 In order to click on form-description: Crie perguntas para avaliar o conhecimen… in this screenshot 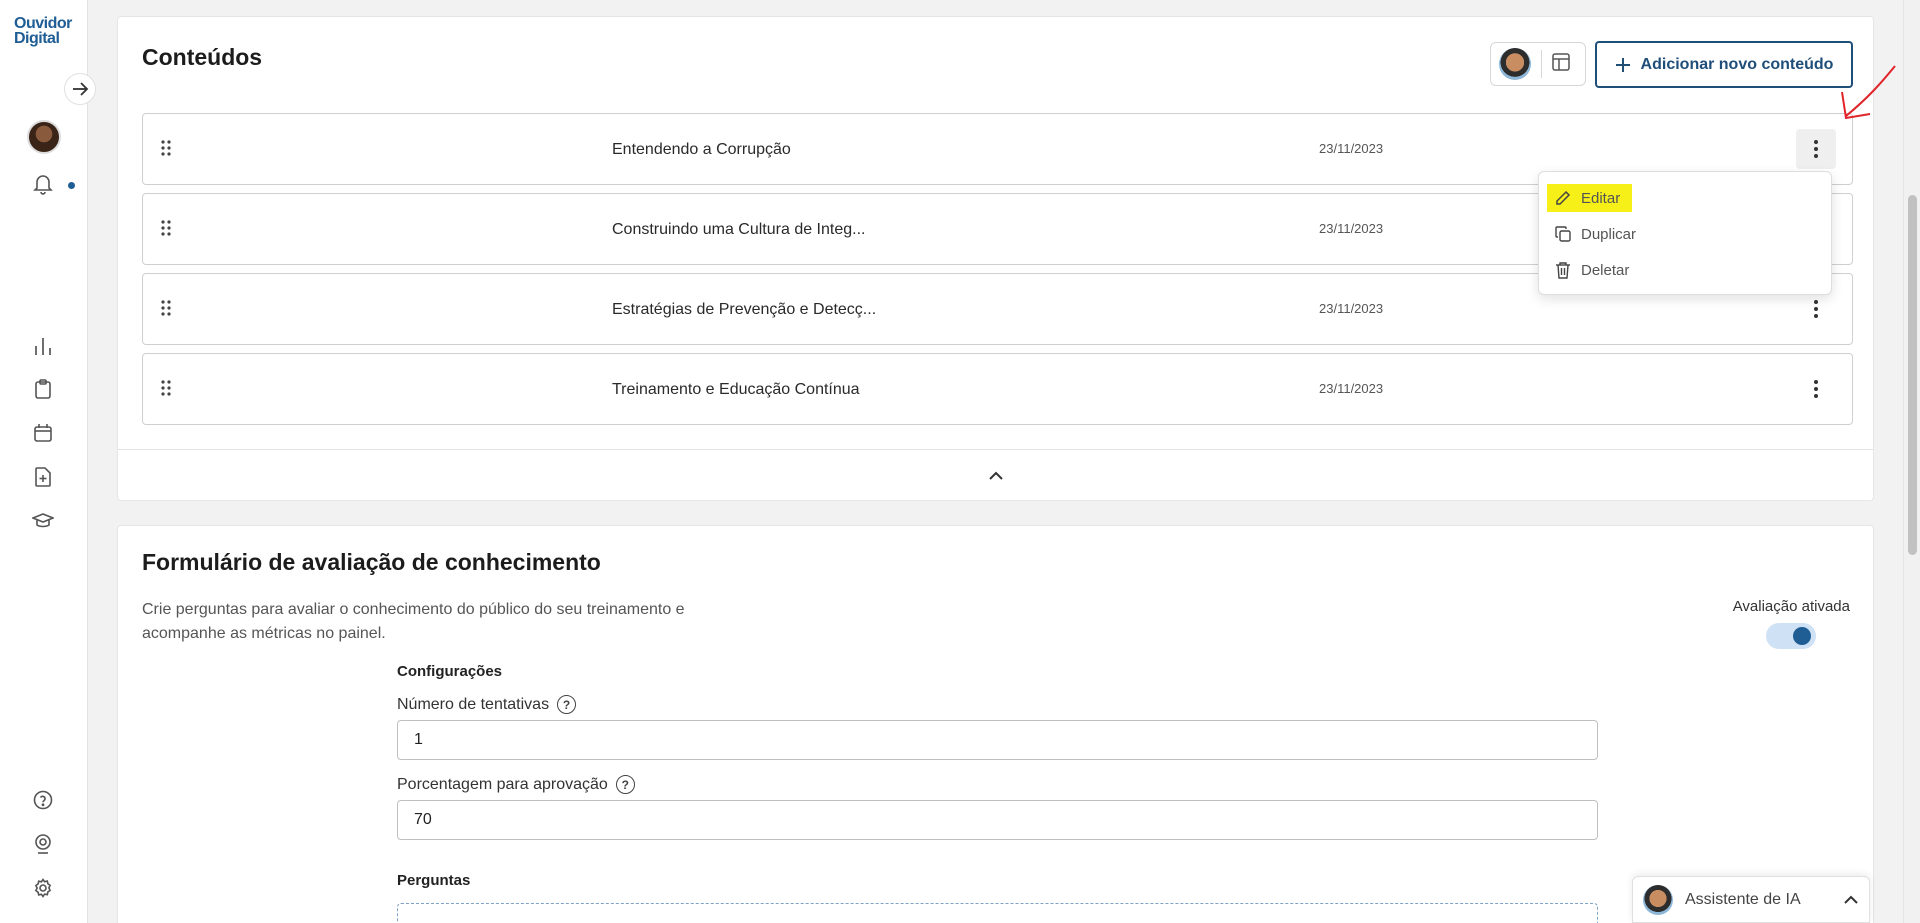, I will do `click(413, 621)`.